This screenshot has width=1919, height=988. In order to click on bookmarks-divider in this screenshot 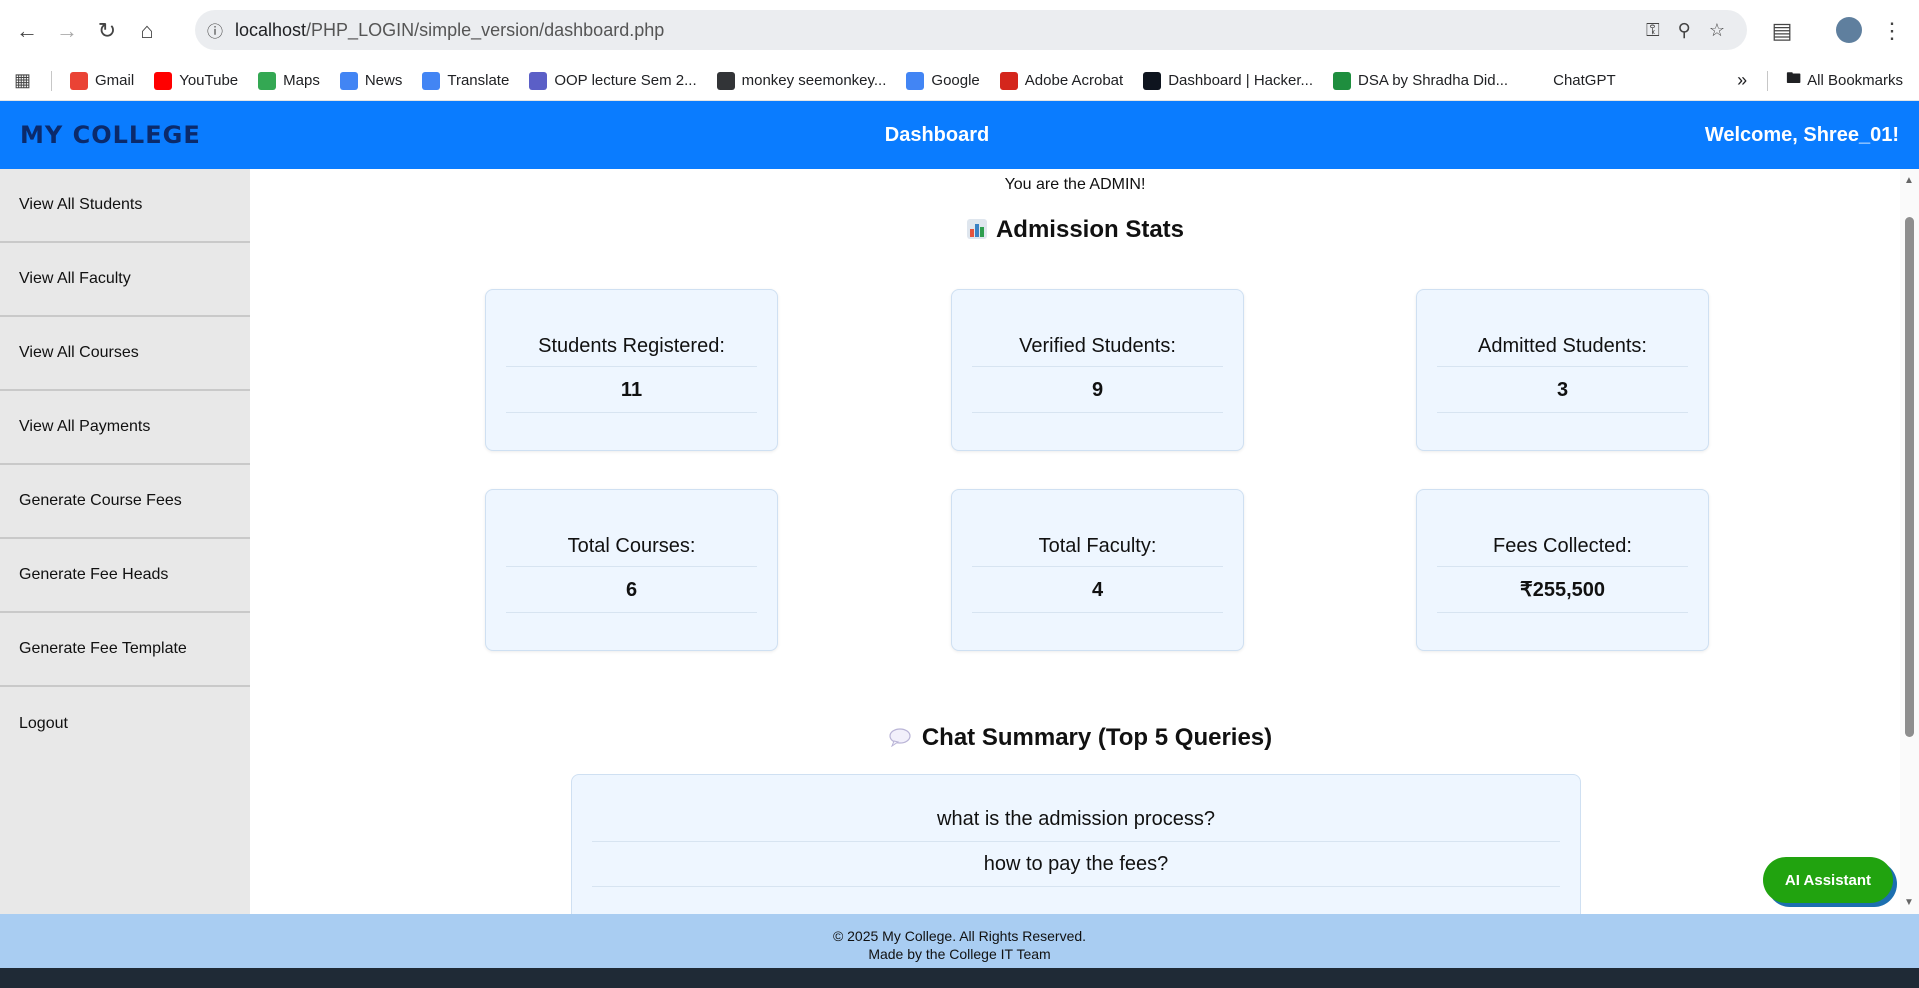, I will do `click(52, 80)`.